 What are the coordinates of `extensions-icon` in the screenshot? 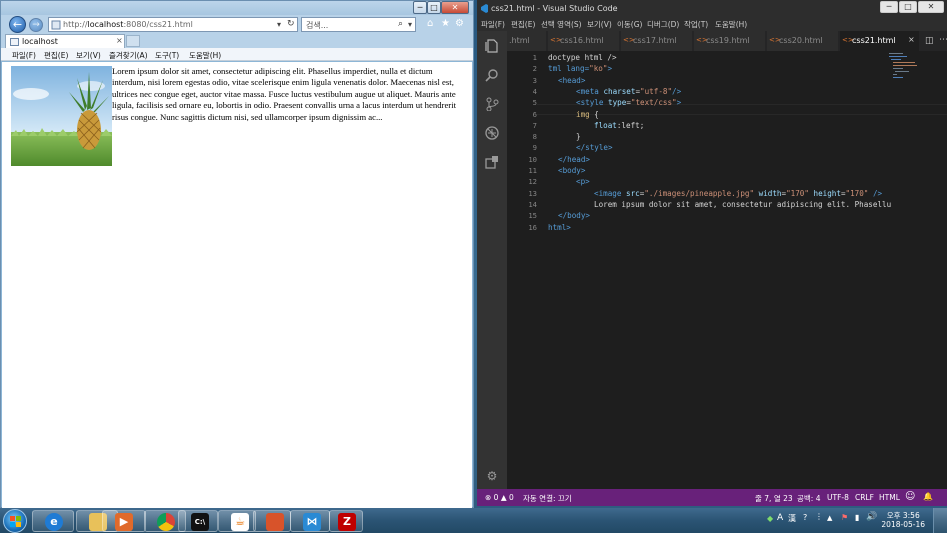 It's located at (492, 162).